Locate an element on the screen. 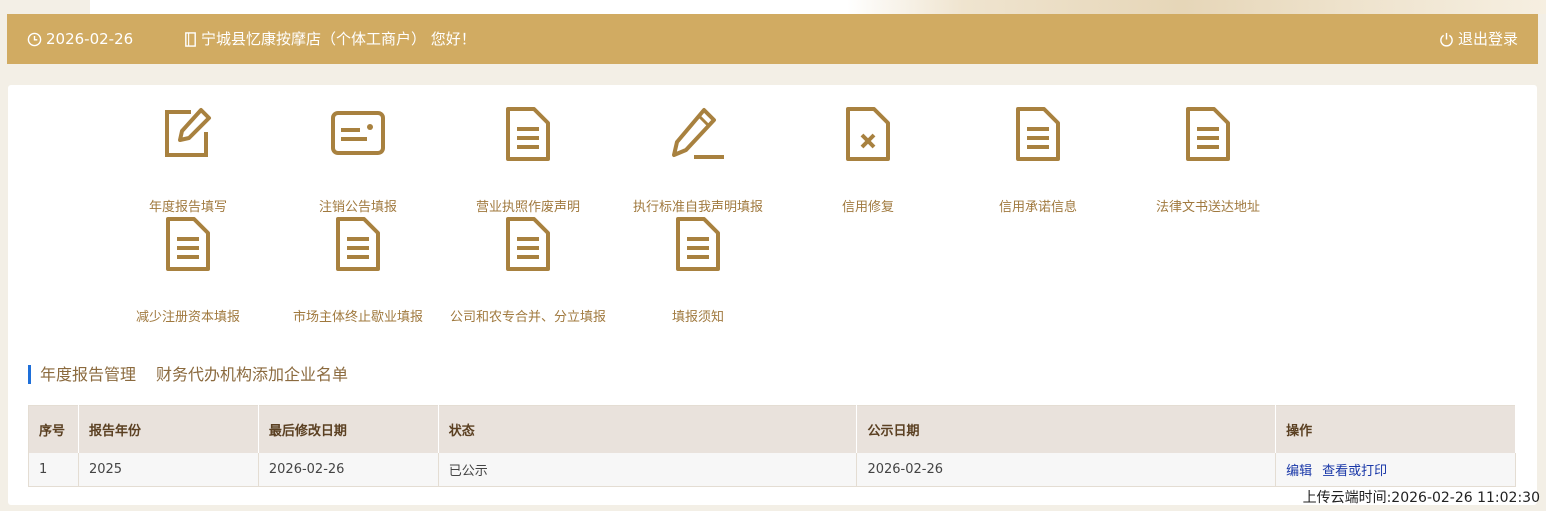 The image size is (1546, 511). header-date-text: 2026-02-26 is located at coordinates (90, 39).